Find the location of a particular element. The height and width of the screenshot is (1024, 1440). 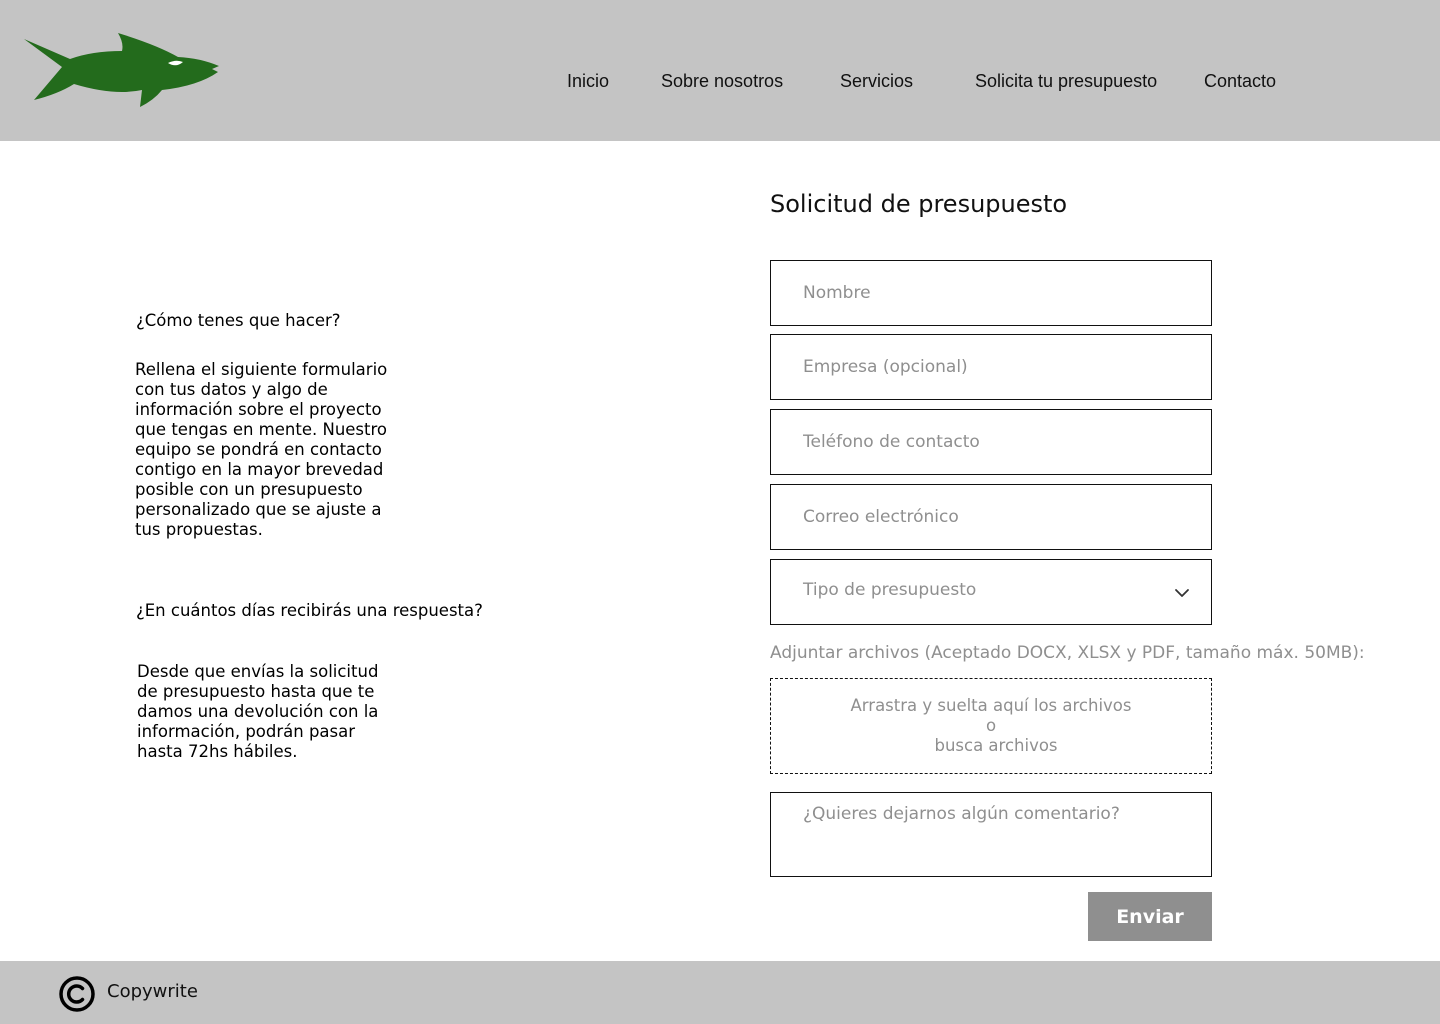

name-field is located at coordinates (991, 293).